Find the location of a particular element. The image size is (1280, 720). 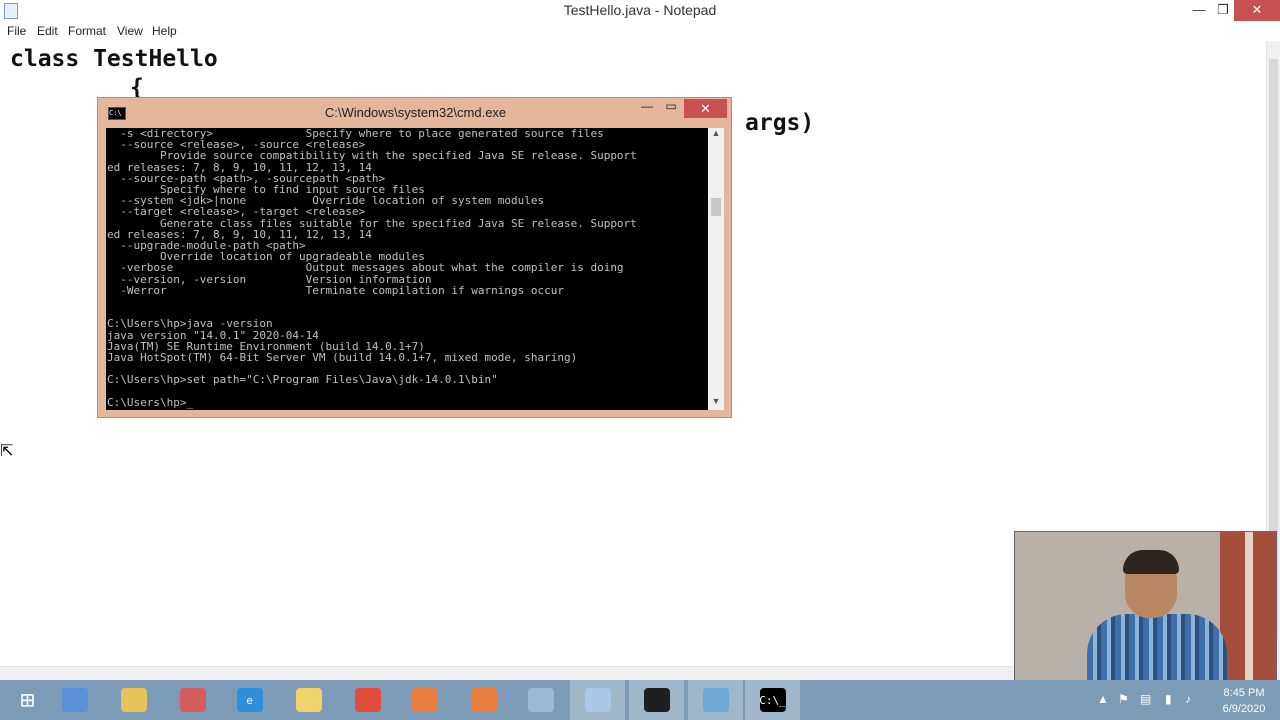

notepad-menubar: File Edit Format View Help is located at coordinates (640, 31).